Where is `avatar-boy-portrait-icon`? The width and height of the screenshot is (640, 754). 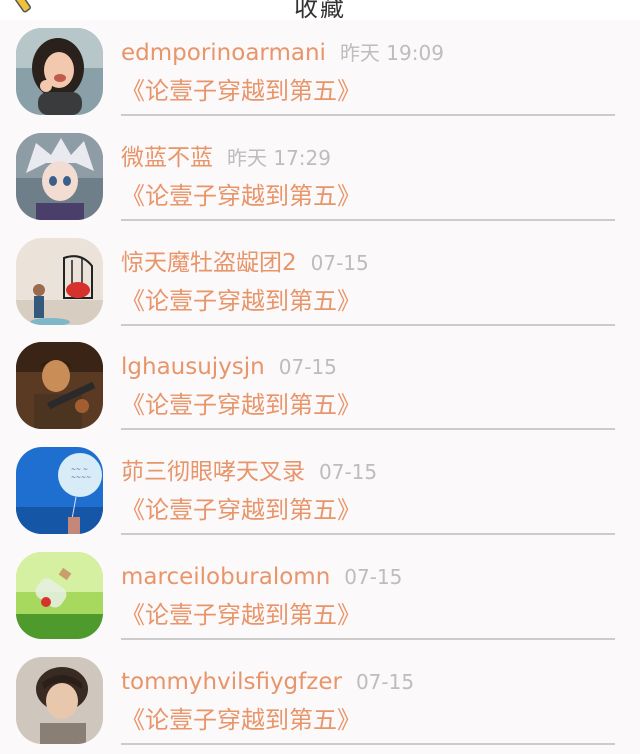
avatar-boy-portrait-icon is located at coordinates (59, 700).